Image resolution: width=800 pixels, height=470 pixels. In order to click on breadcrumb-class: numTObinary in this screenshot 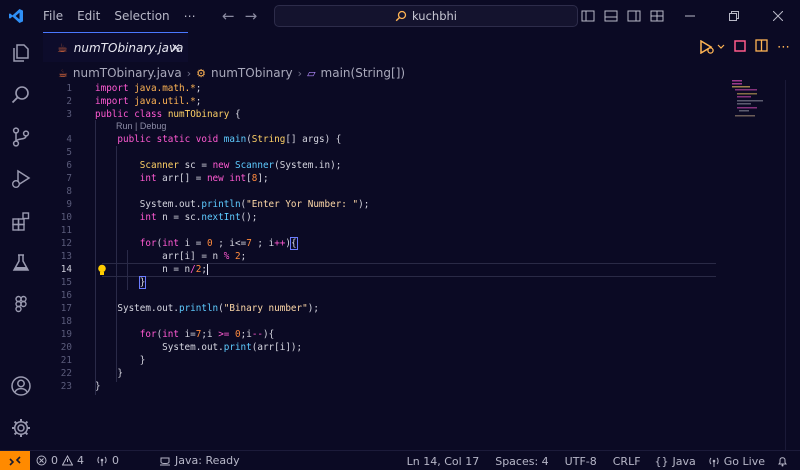, I will do `click(252, 73)`.